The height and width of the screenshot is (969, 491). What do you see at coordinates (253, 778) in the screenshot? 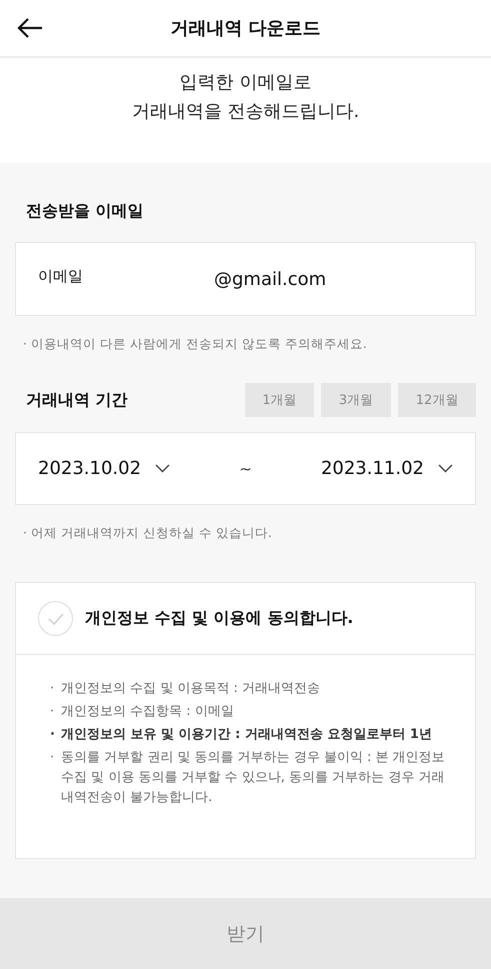
I see `consent-term-text: 동의를 거부할 권리 및 동의를 거부하는 경우 불이익 : 본 개인정보수집 및 이용 동의를 거부할 수 있으나, 동의를 거부하는 경우 거래내역전송이 불가능합니다.` at bounding box center [253, 778].